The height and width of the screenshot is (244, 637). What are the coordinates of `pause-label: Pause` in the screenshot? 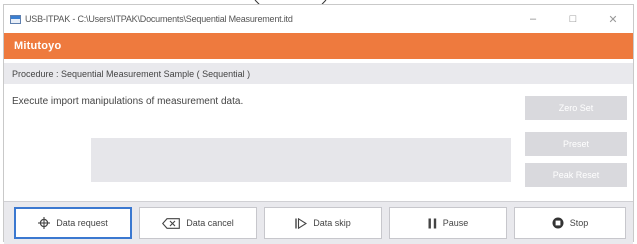 It's located at (455, 223).